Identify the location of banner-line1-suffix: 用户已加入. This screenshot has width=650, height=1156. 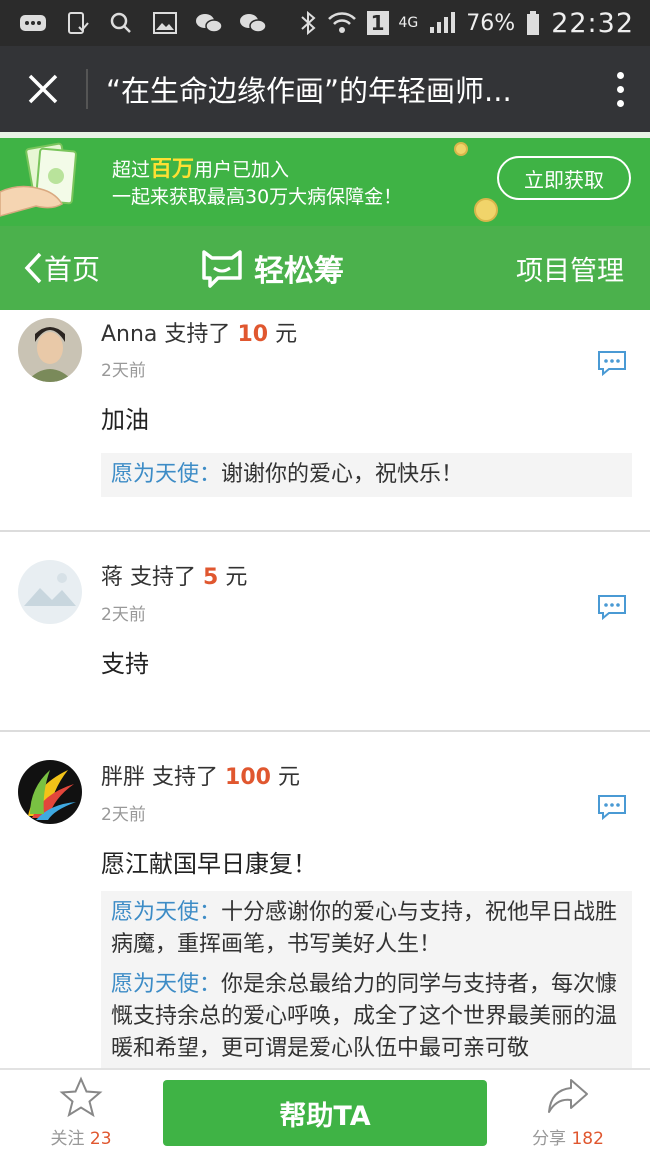
(242, 170).